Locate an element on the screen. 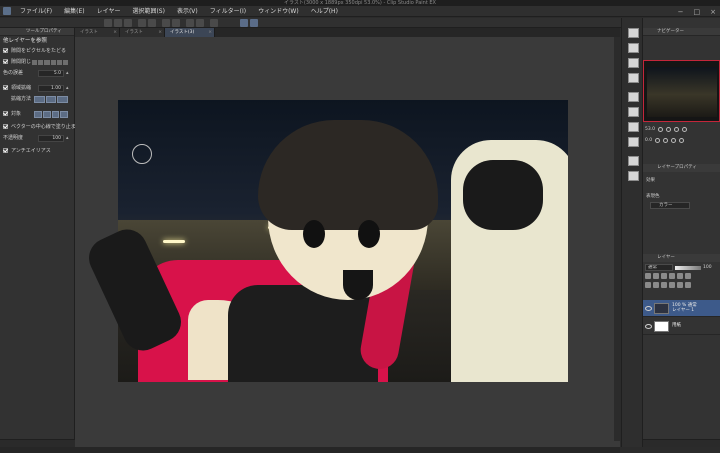 This screenshot has width=720, height=453. clip-icon is located at coordinates (656, 276).